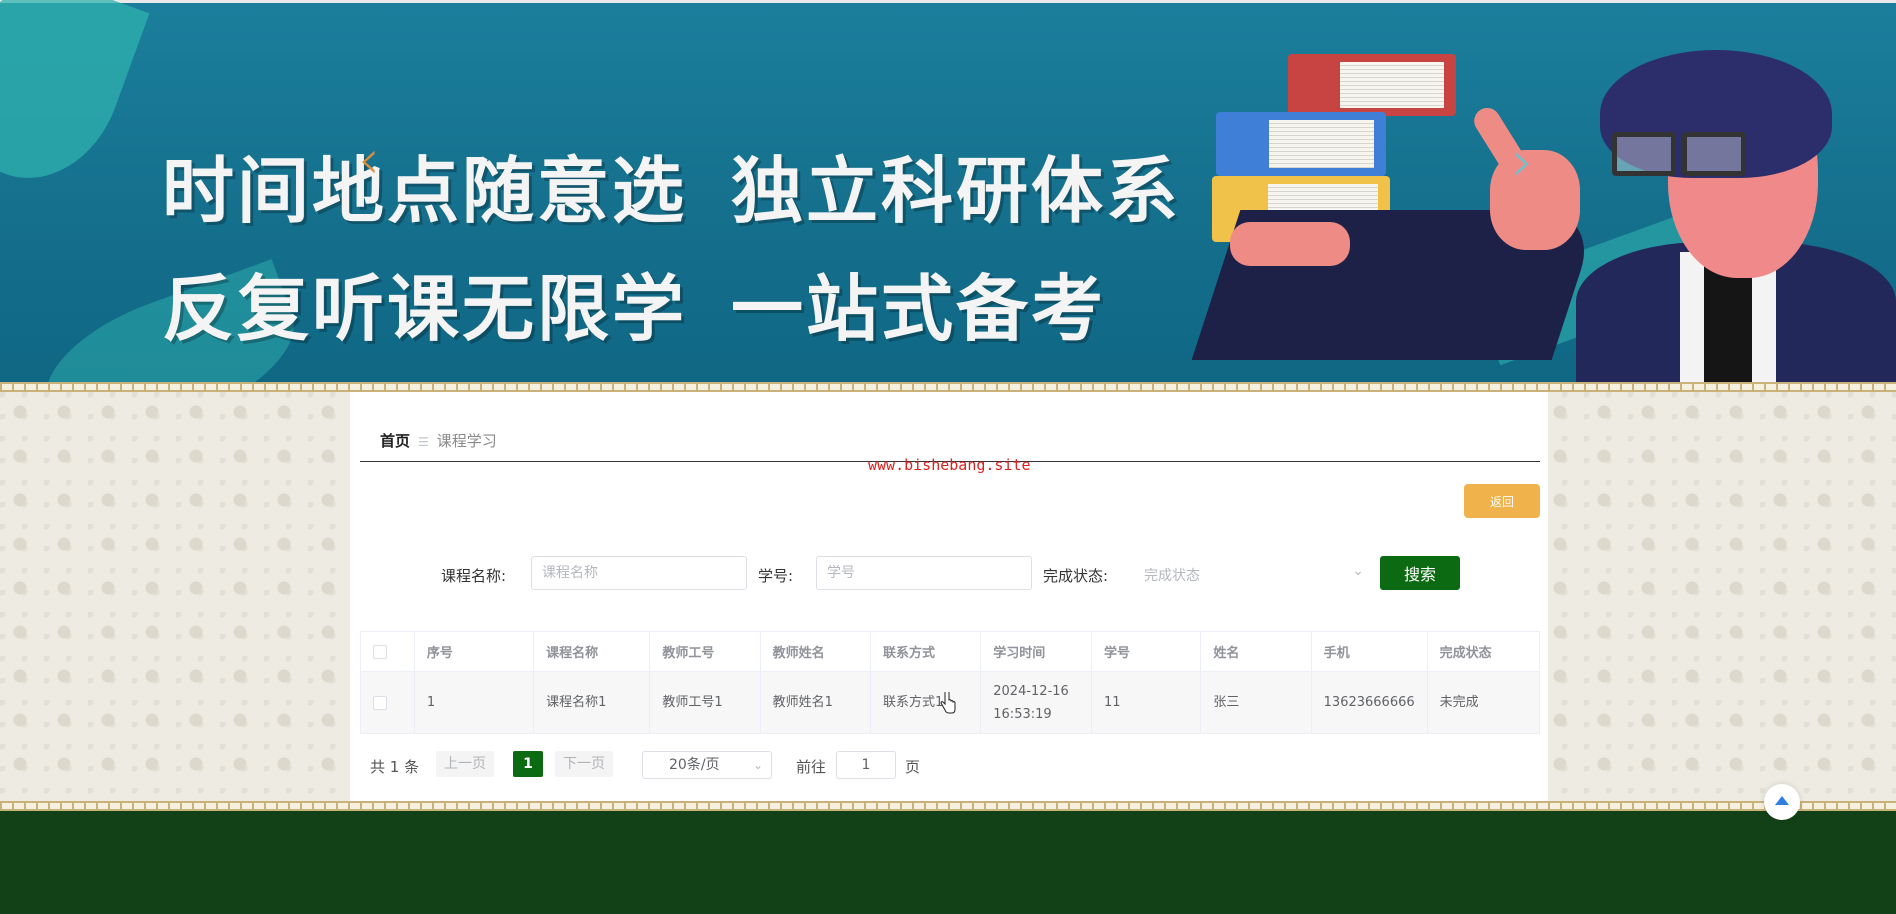 Image resolution: width=1896 pixels, height=914 pixels. Describe the element at coordinates (949, 465) in the screenshot. I see `watermark: www.bishebang.site` at that location.